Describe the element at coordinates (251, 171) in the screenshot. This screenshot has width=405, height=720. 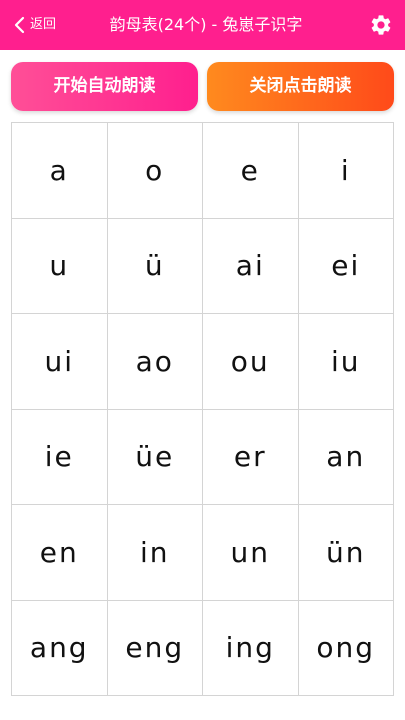
I see `final-cell: e` at that location.